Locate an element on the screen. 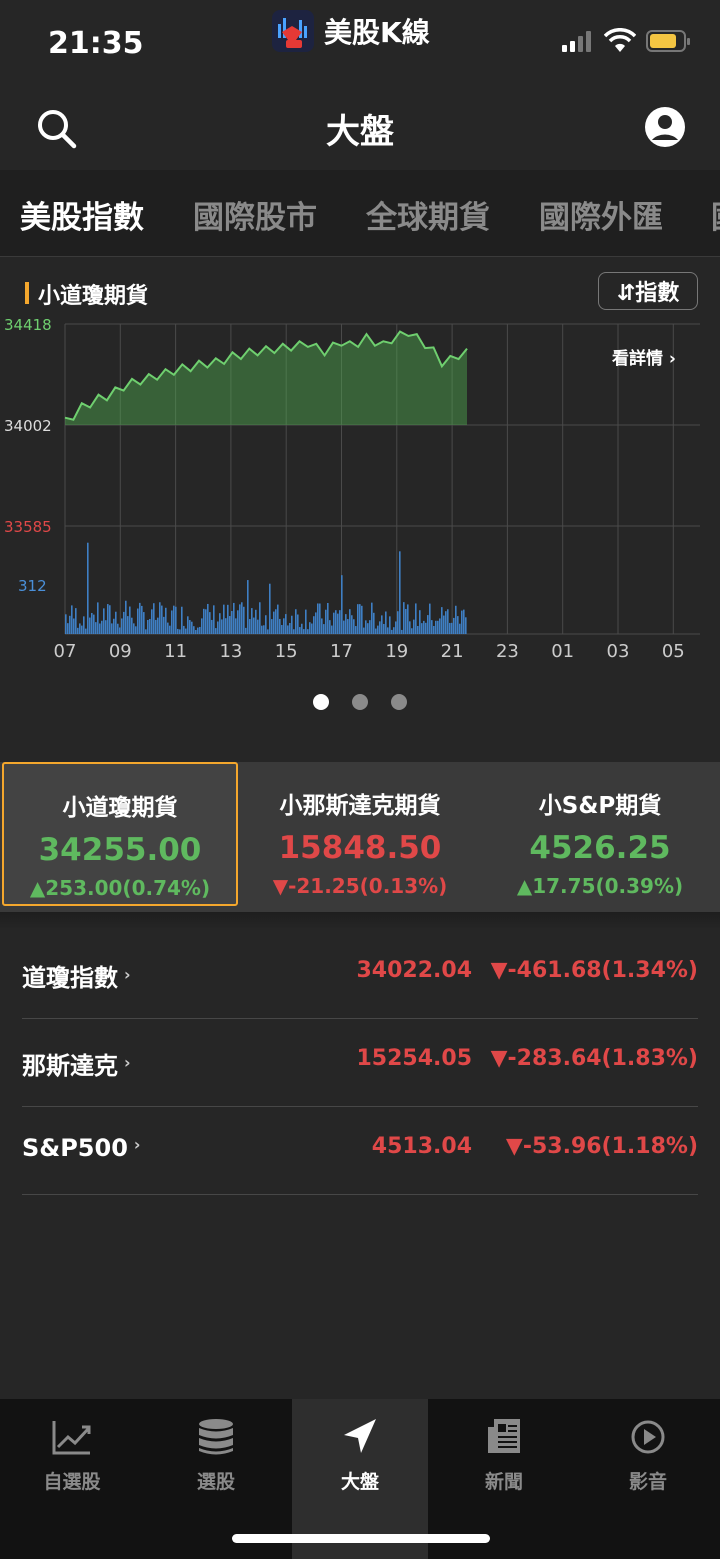  futures-card-nasdaq: 小那斯達克期貨 15848.50 ▼-21.25(0.13%) is located at coordinates (360, 834).